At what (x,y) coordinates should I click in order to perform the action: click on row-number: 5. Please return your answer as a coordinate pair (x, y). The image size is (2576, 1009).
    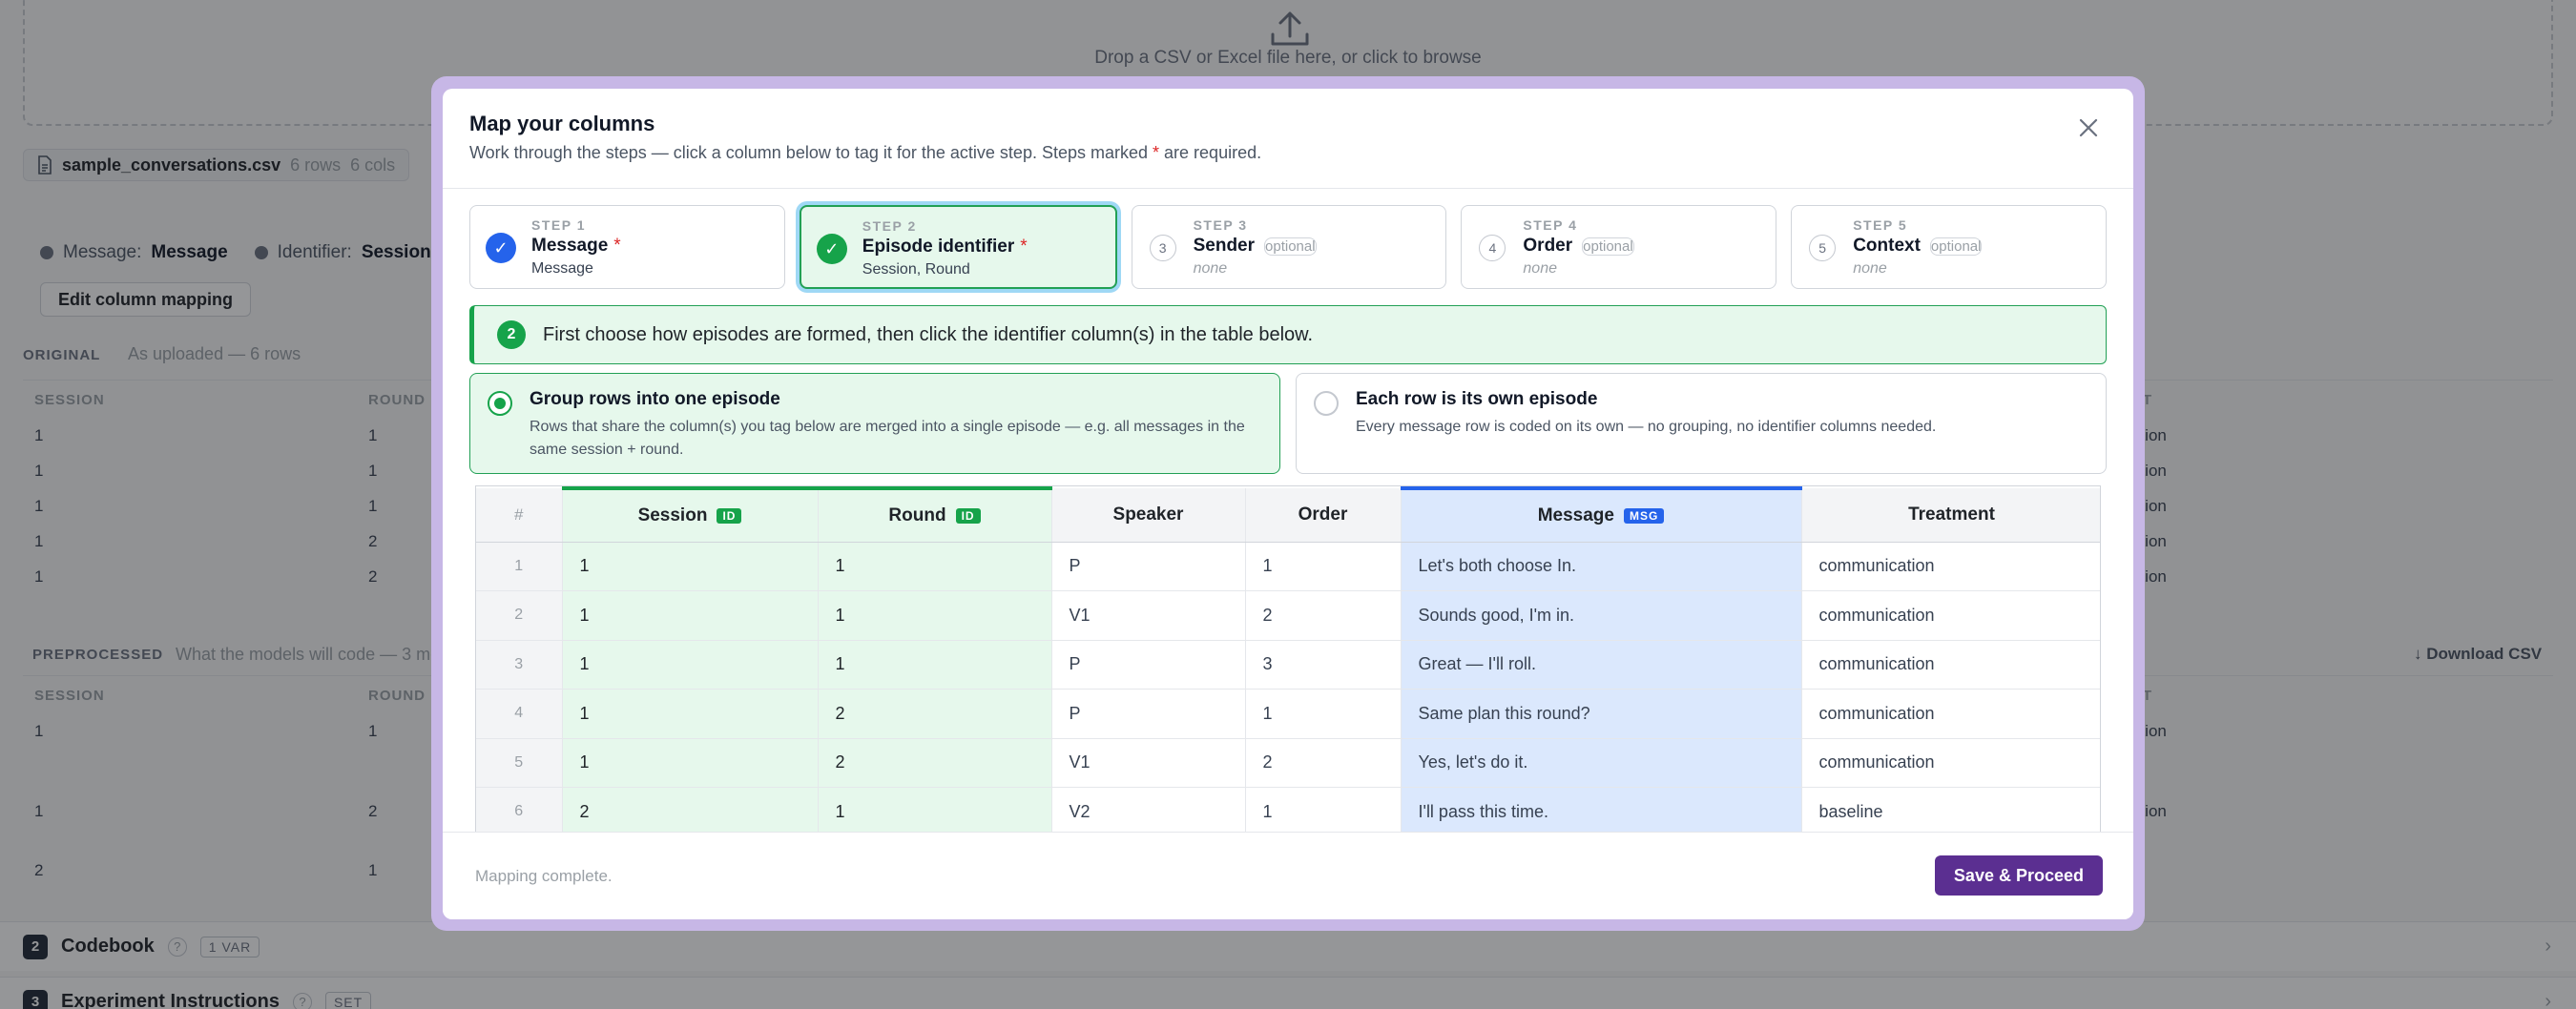
    Looking at the image, I should click on (519, 763).